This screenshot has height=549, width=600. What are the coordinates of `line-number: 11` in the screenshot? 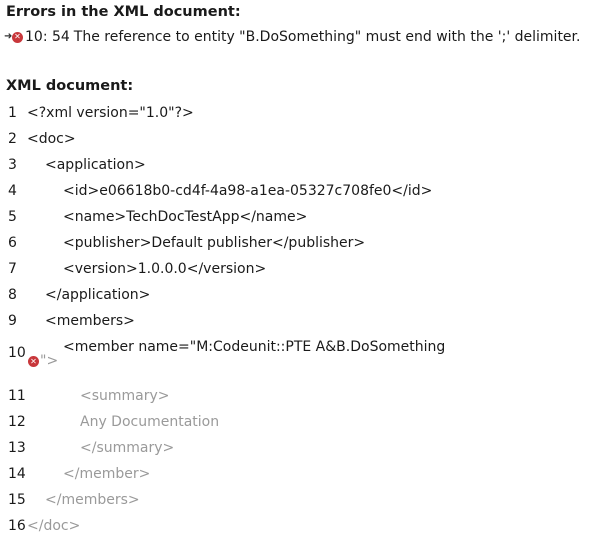 It's located at (17, 396).